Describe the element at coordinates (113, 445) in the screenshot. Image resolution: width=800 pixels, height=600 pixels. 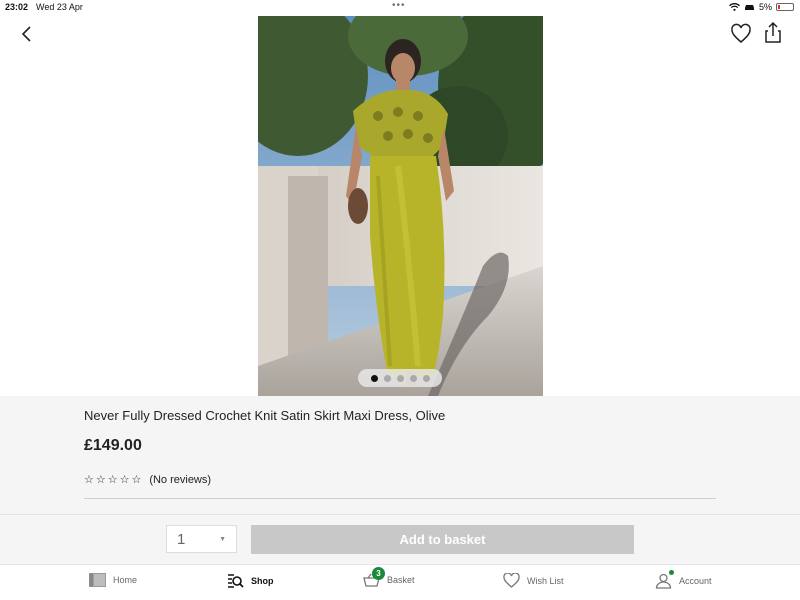
I see `product-price: £149.00` at that location.